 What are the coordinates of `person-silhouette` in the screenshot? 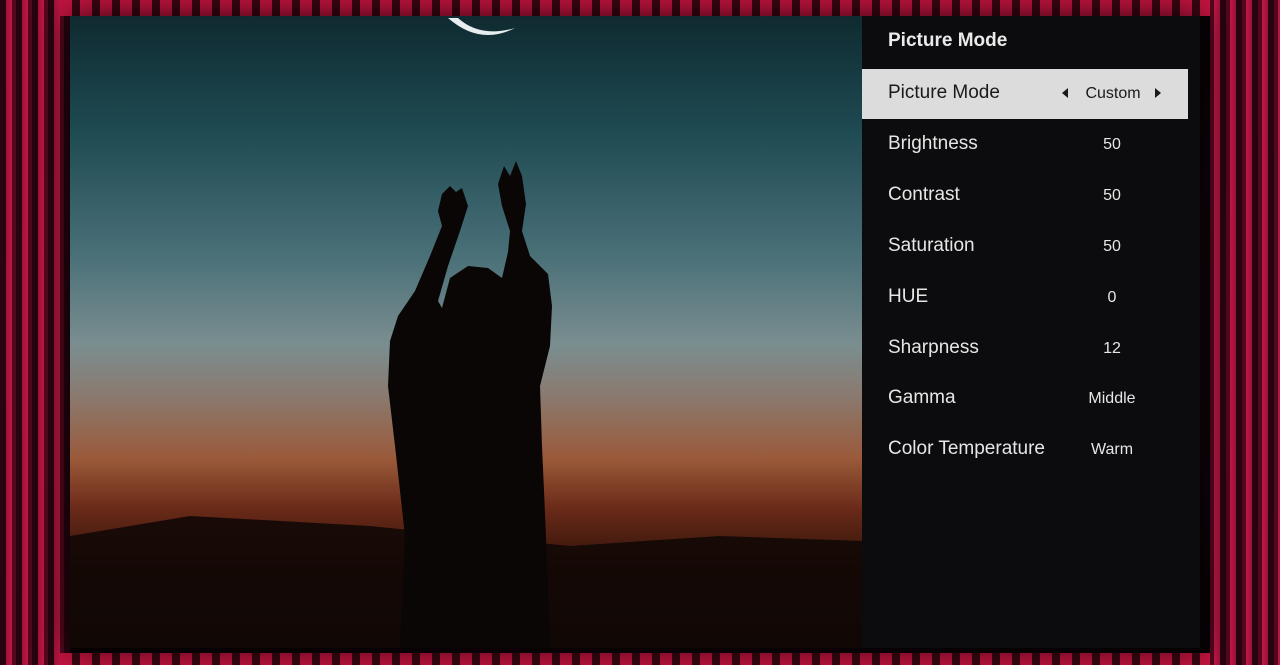 It's located at (470, 404).